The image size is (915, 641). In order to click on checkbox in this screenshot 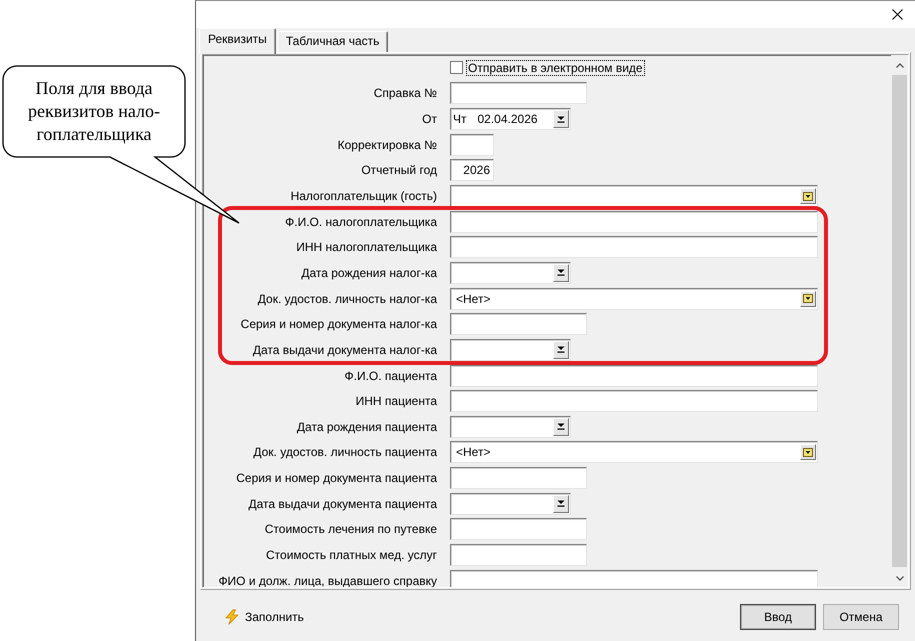, I will do `click(456, 67)`.